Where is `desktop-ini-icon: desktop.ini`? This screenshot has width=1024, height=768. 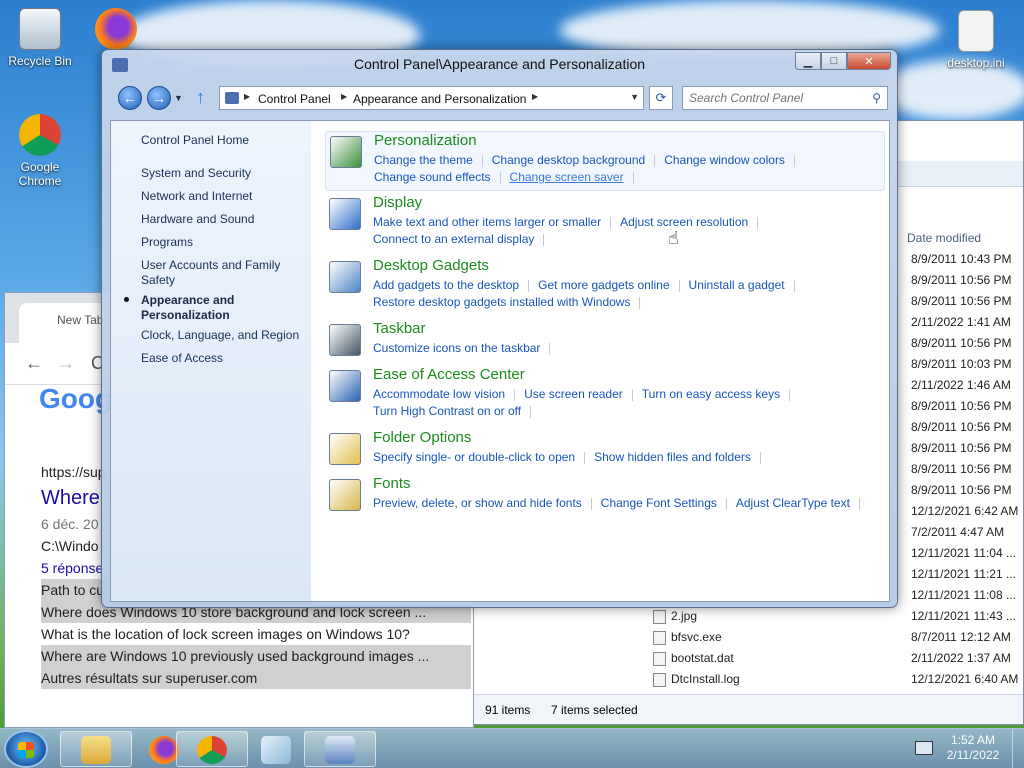 desktop-ini-icon: desktop.ini is located at coordinates (976, 40).